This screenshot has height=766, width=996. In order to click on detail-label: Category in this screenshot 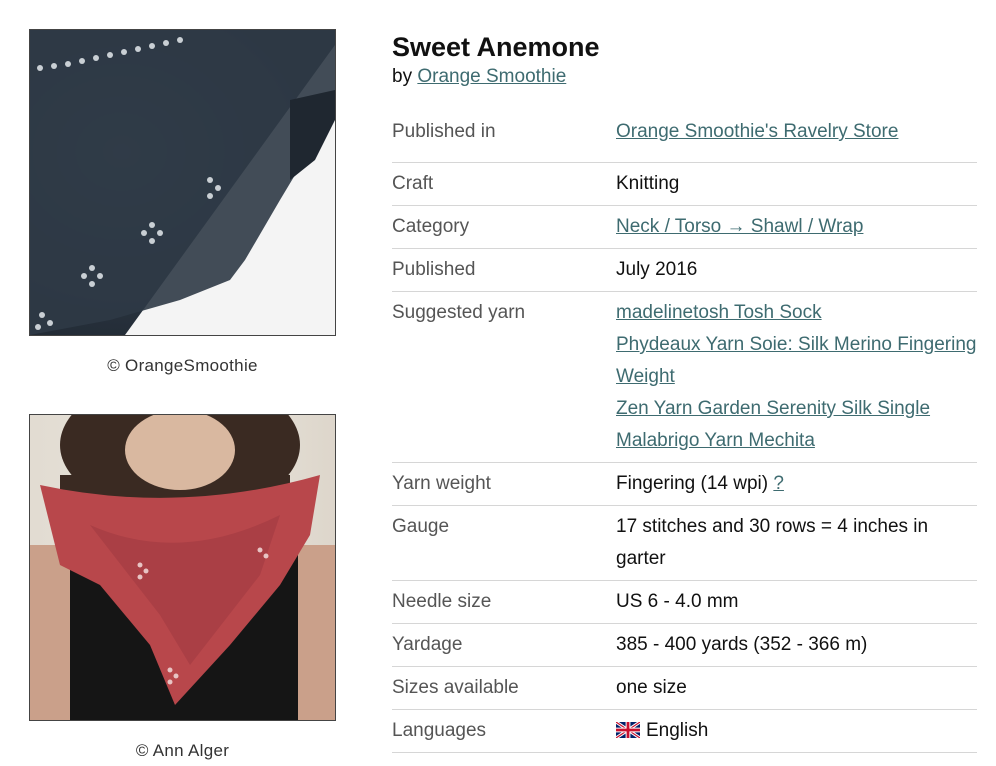, I will do `click(504, 227)`.